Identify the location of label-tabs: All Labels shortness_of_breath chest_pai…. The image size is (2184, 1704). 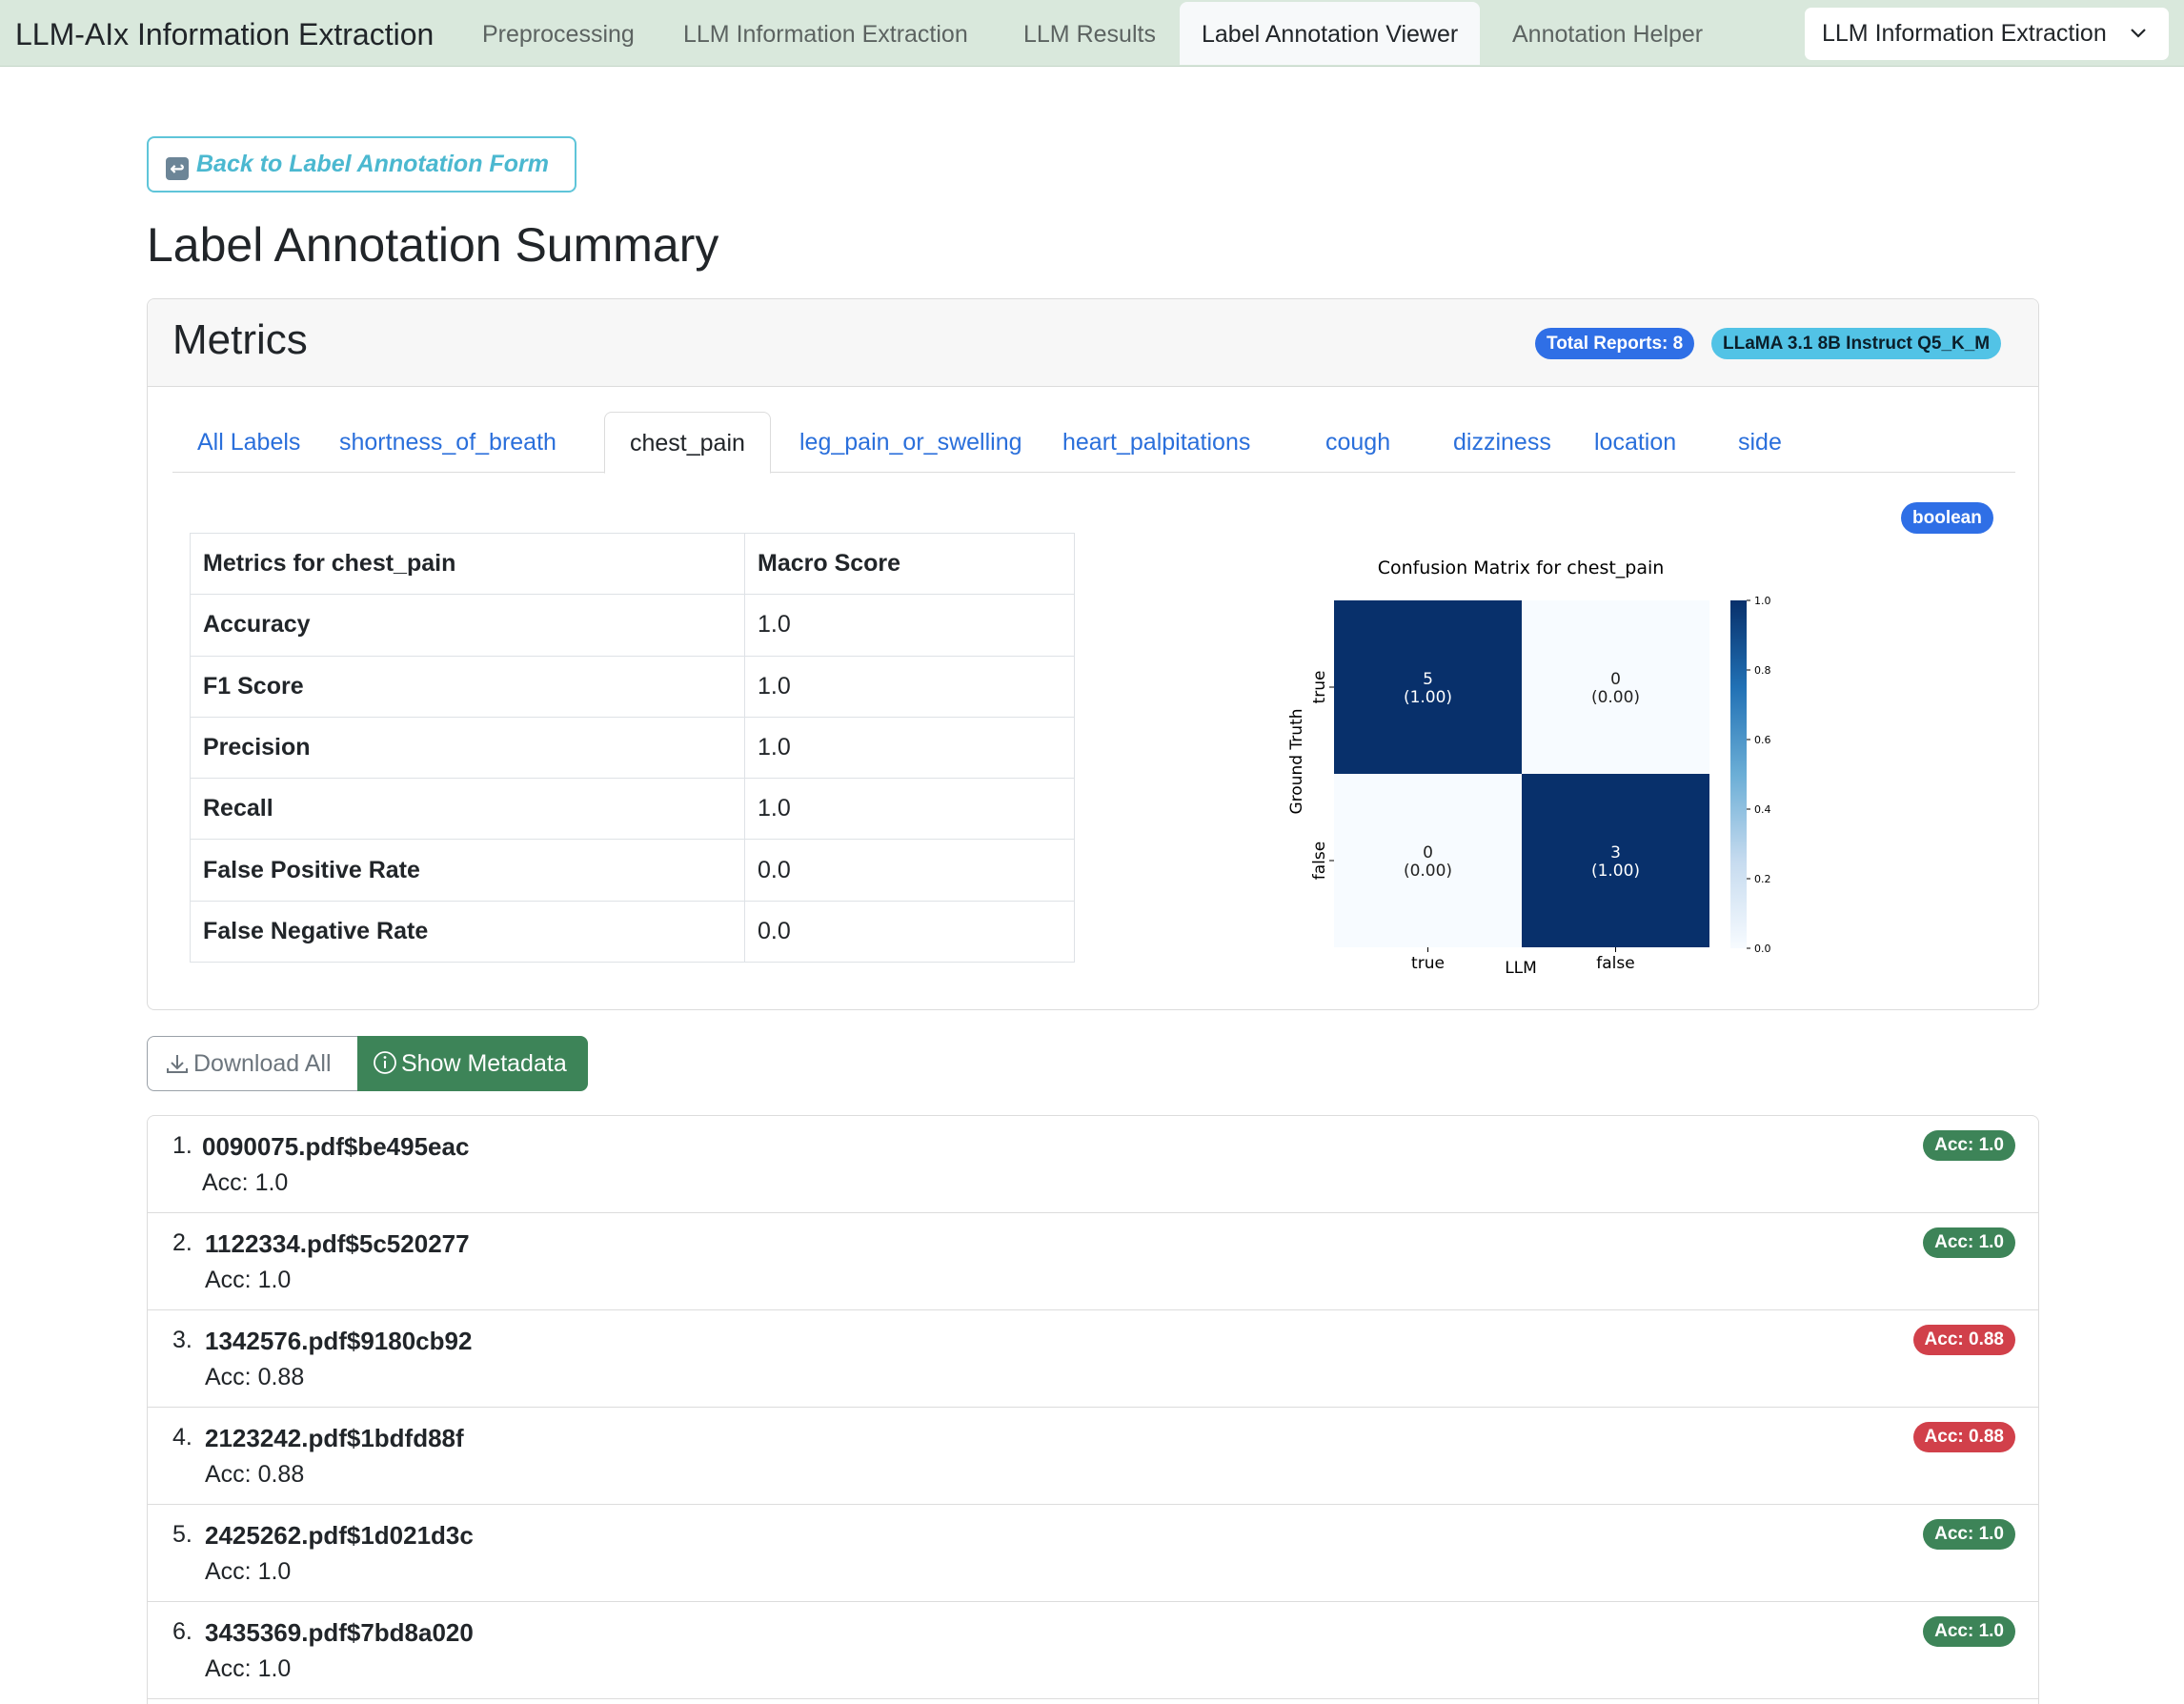
(1093, 443).